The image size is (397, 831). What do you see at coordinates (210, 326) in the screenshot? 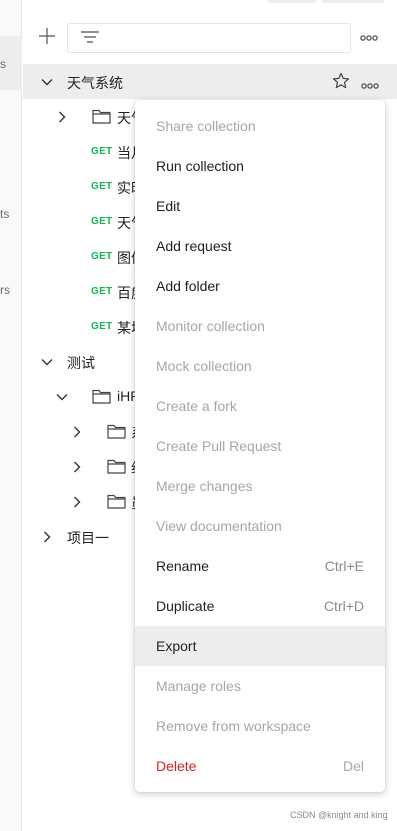
I see `menu-item-label: Monitor collection` at bounding box center [210, 326].